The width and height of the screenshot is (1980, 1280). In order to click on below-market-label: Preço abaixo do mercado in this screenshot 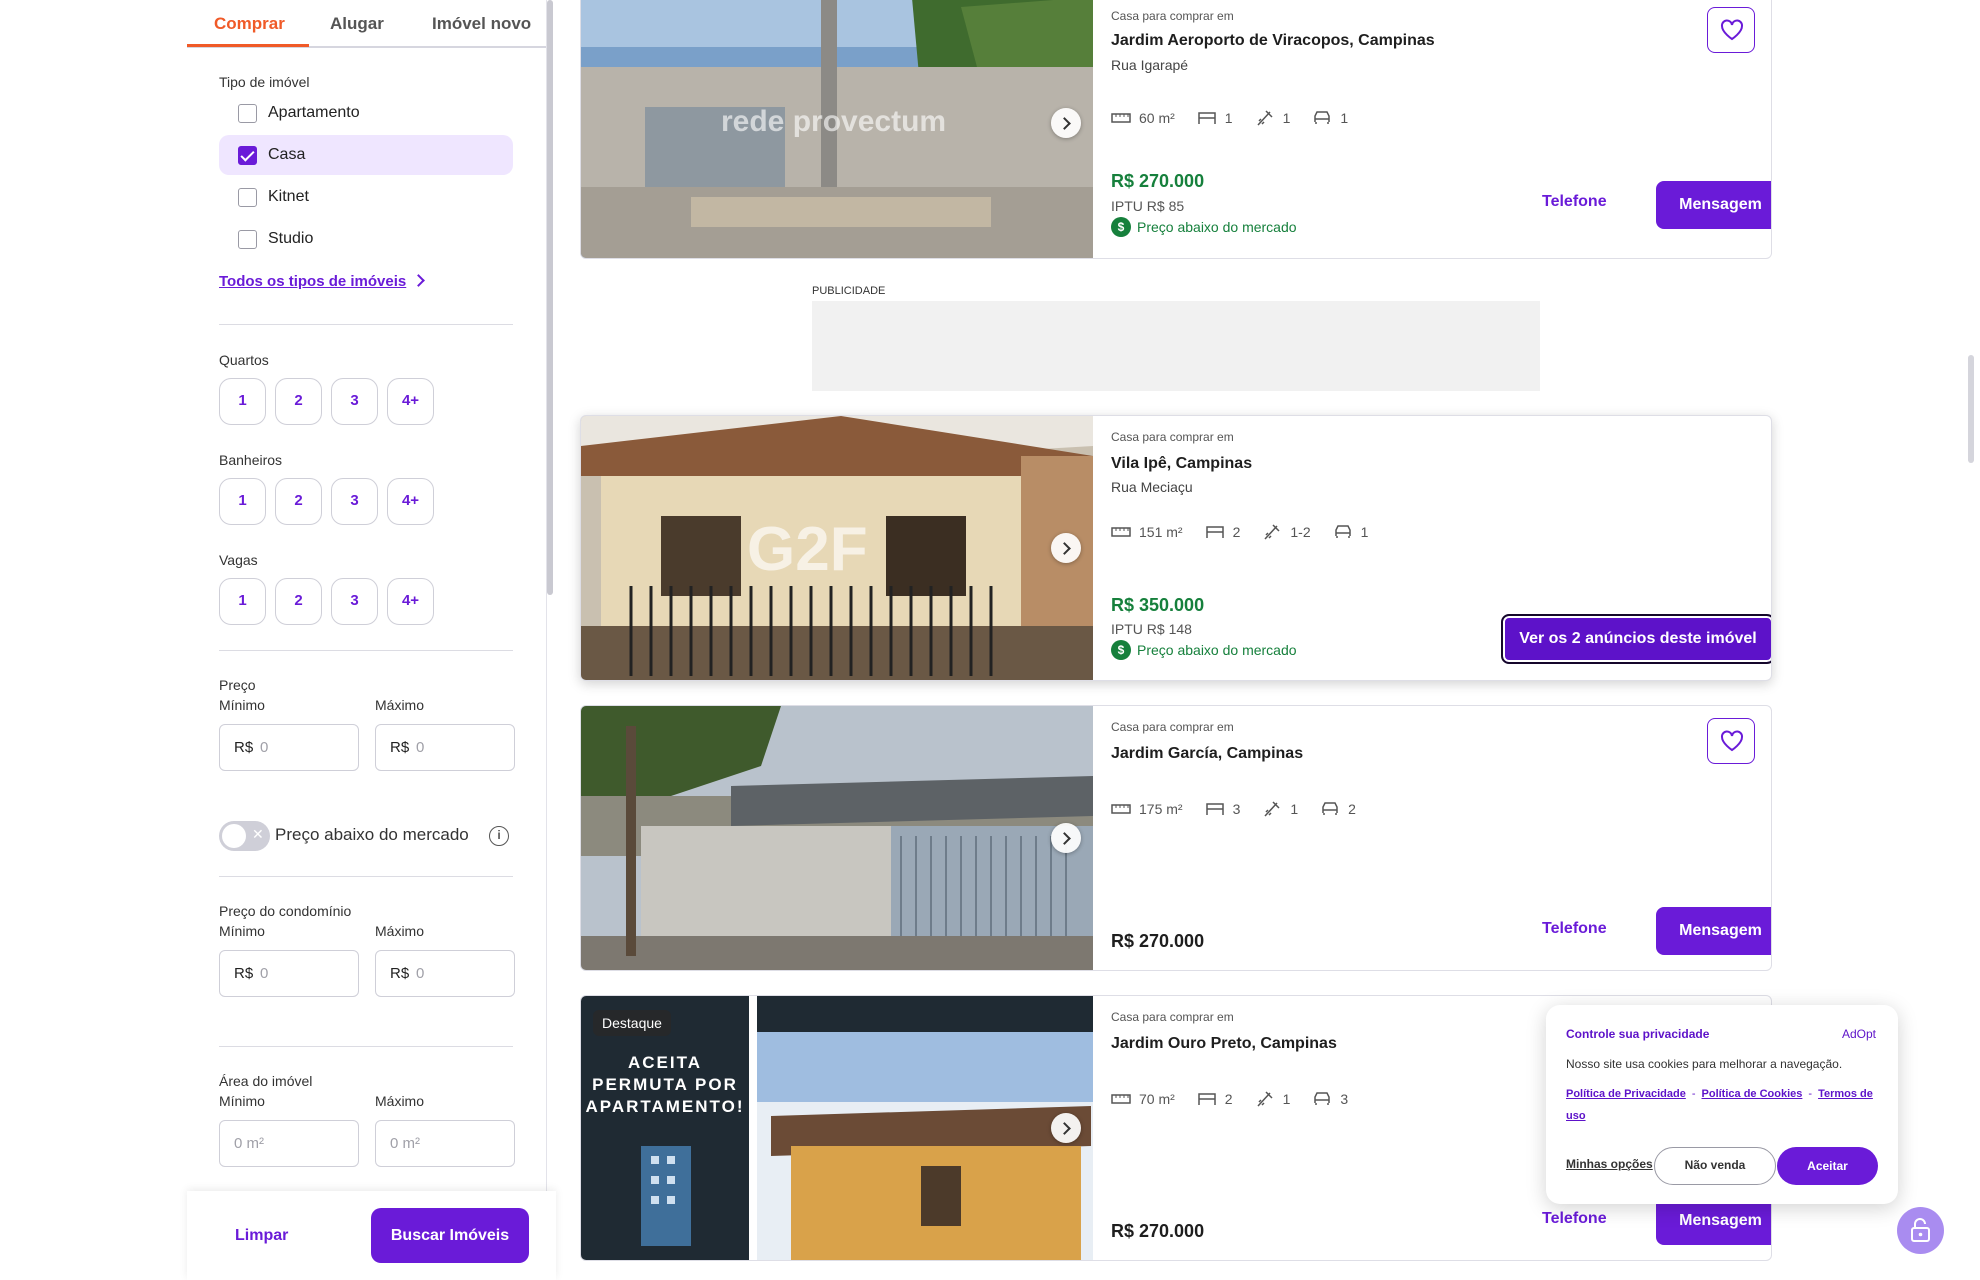, I will do `click(372, 834)`.